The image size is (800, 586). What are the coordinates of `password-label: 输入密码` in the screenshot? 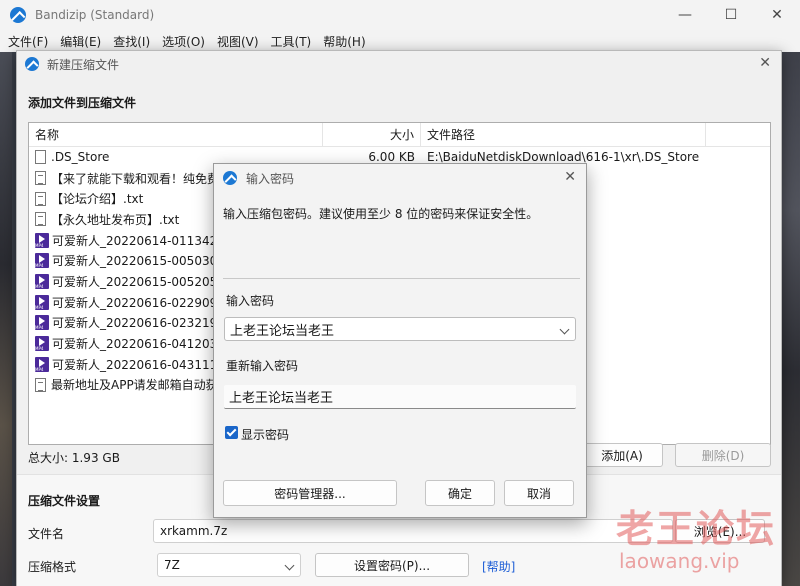 It's located at (250, 301).